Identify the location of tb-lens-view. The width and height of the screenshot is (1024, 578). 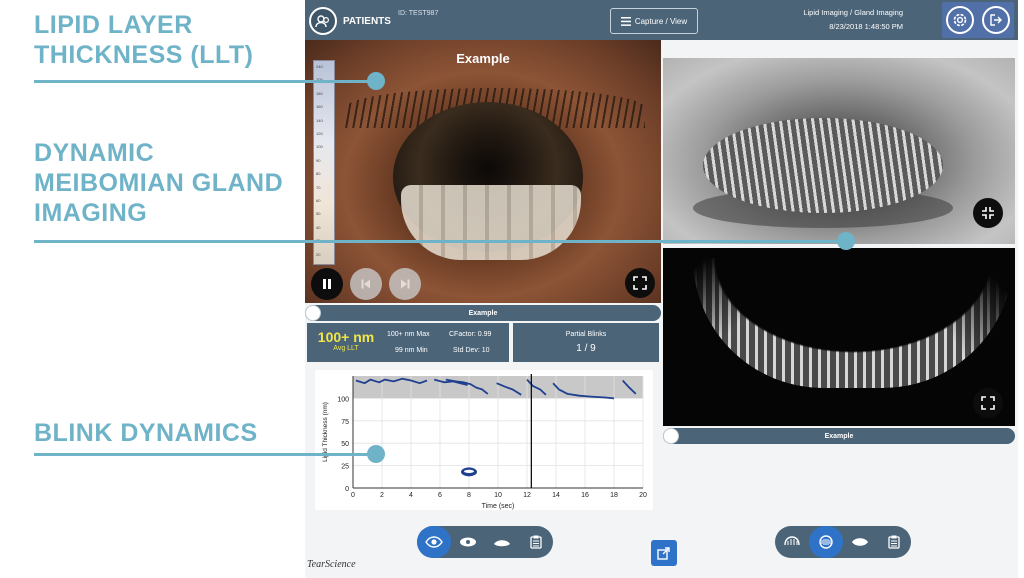
(468, 542).